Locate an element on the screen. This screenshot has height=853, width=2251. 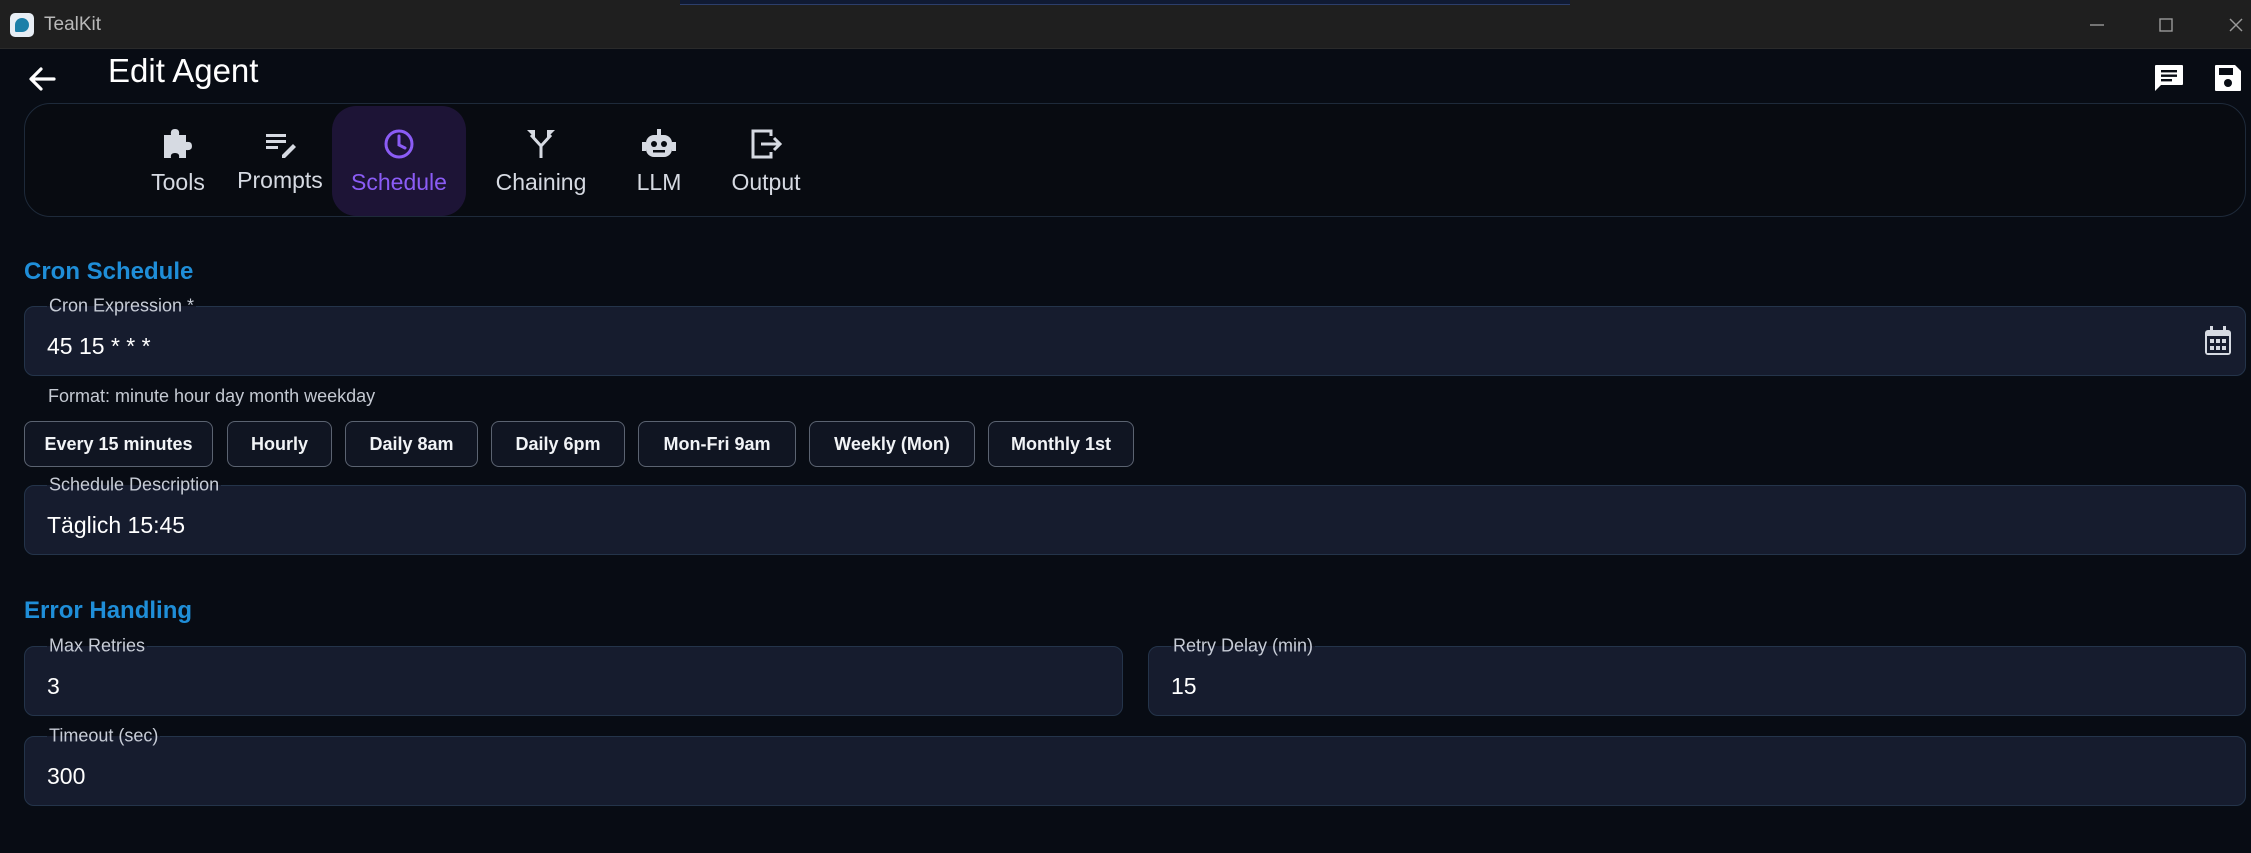
tab-chaining-label: Chaining is located at coordinates (541, 181).